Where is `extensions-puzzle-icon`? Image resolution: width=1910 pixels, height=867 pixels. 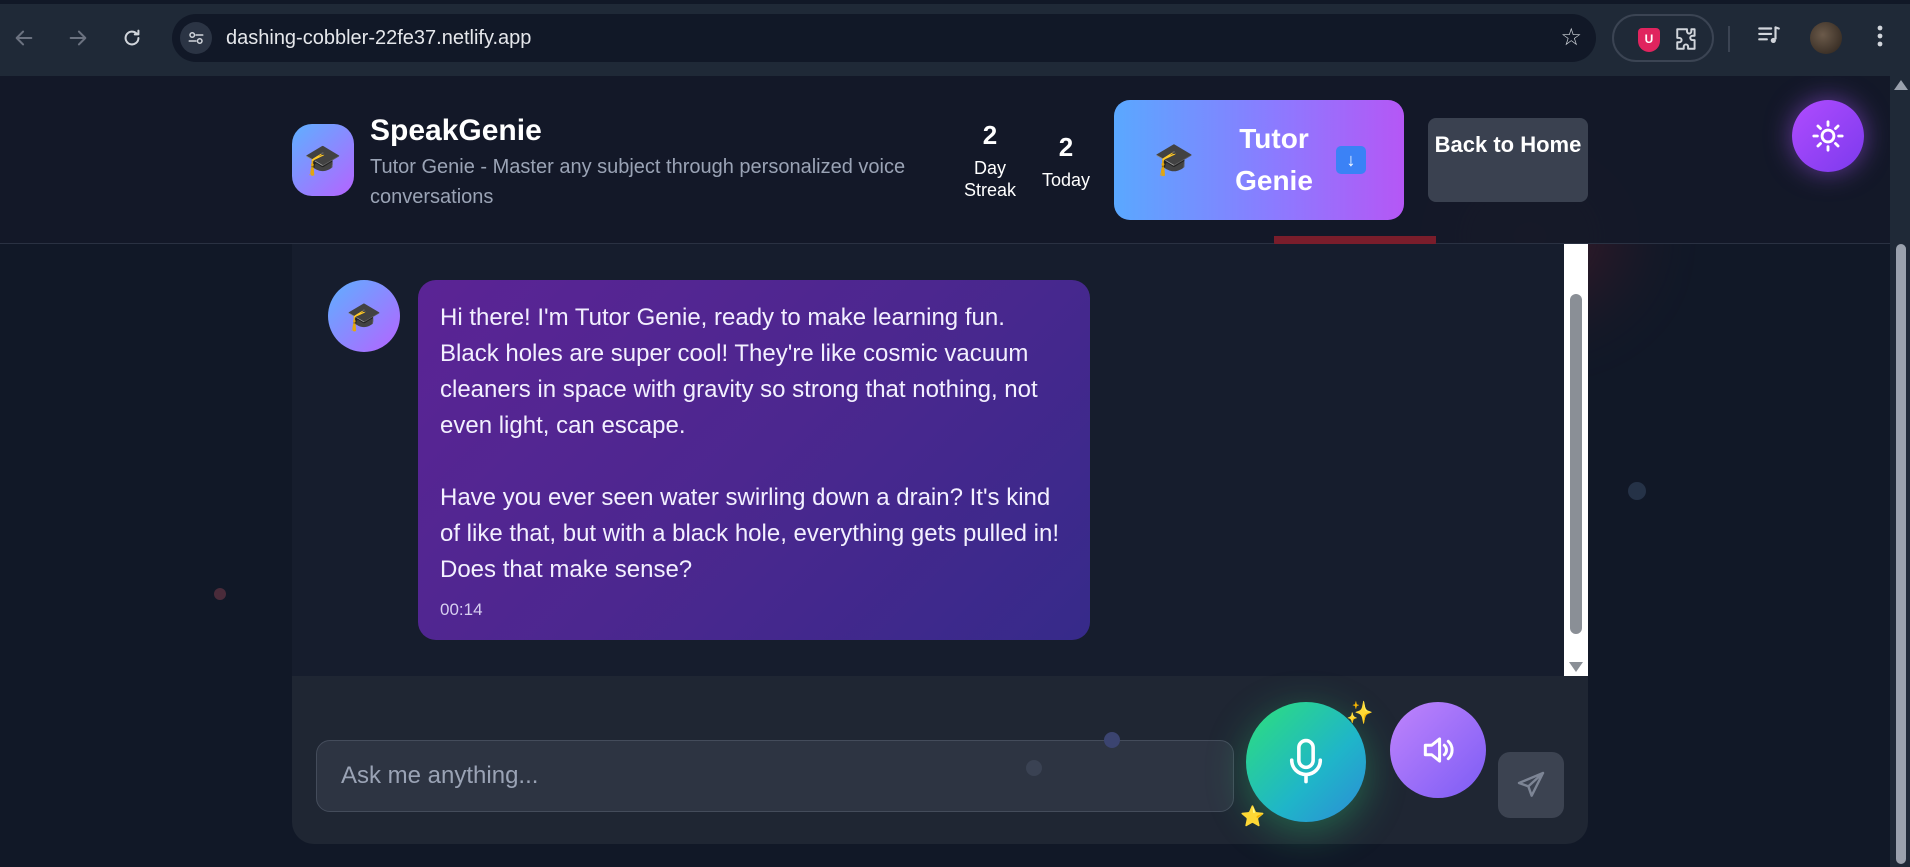
extensions-puzzle-icon is located at coordinates (1687, 42).